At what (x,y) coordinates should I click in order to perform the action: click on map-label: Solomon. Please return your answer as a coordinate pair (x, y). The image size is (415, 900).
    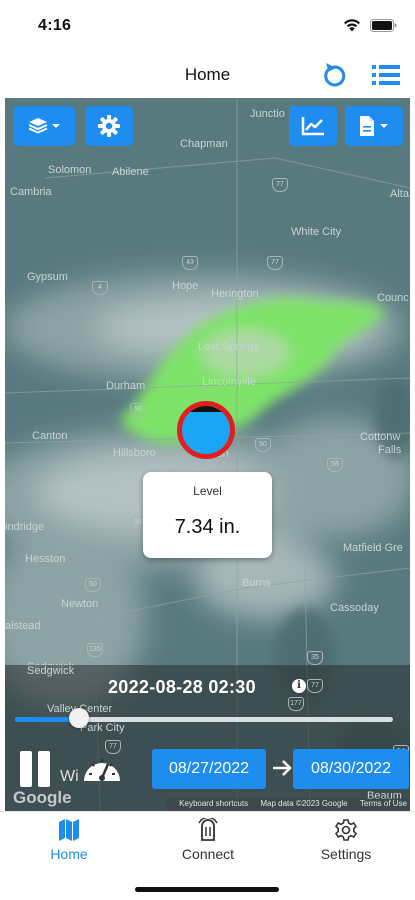
    Looking at the image, I should click on (70, 170).